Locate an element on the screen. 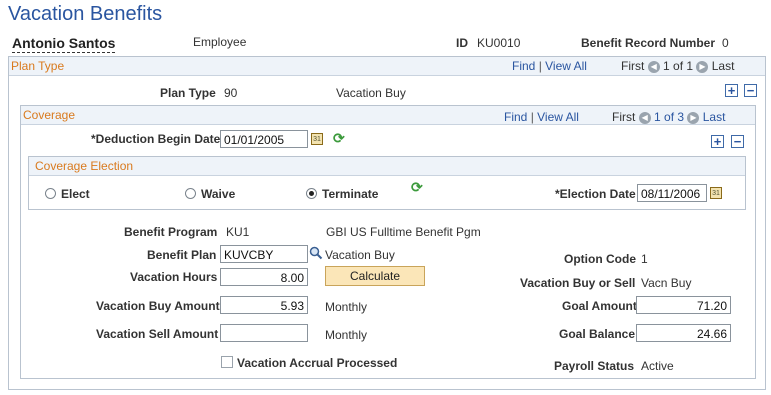 The image size is (771, 395). refresh-icon: ⟳ is located at coordinates (339, 138).